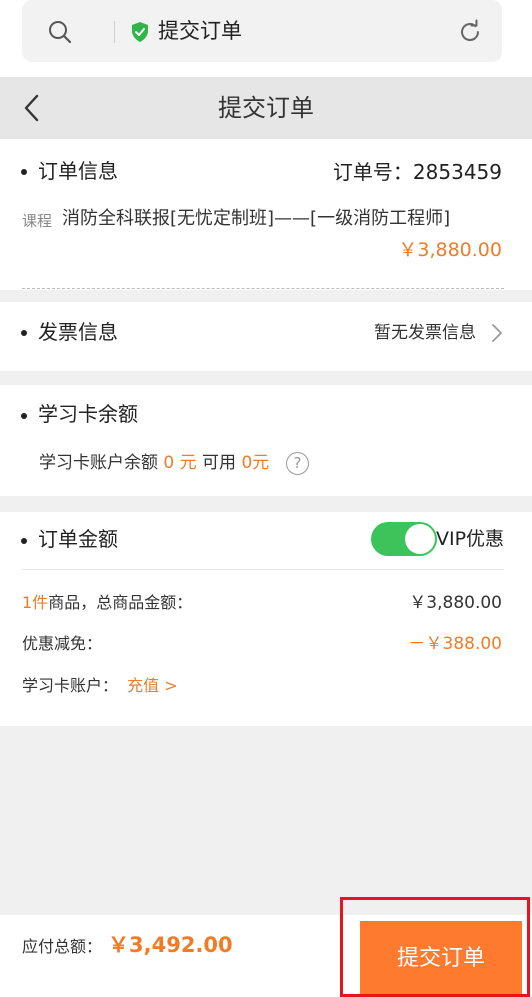 The width and height of the screenshot is (532, 997). What do you see at coordinates (170, 945) in the screenshot?
I see `total-value: ￥3,492.00` at bounding box center [170, 945].